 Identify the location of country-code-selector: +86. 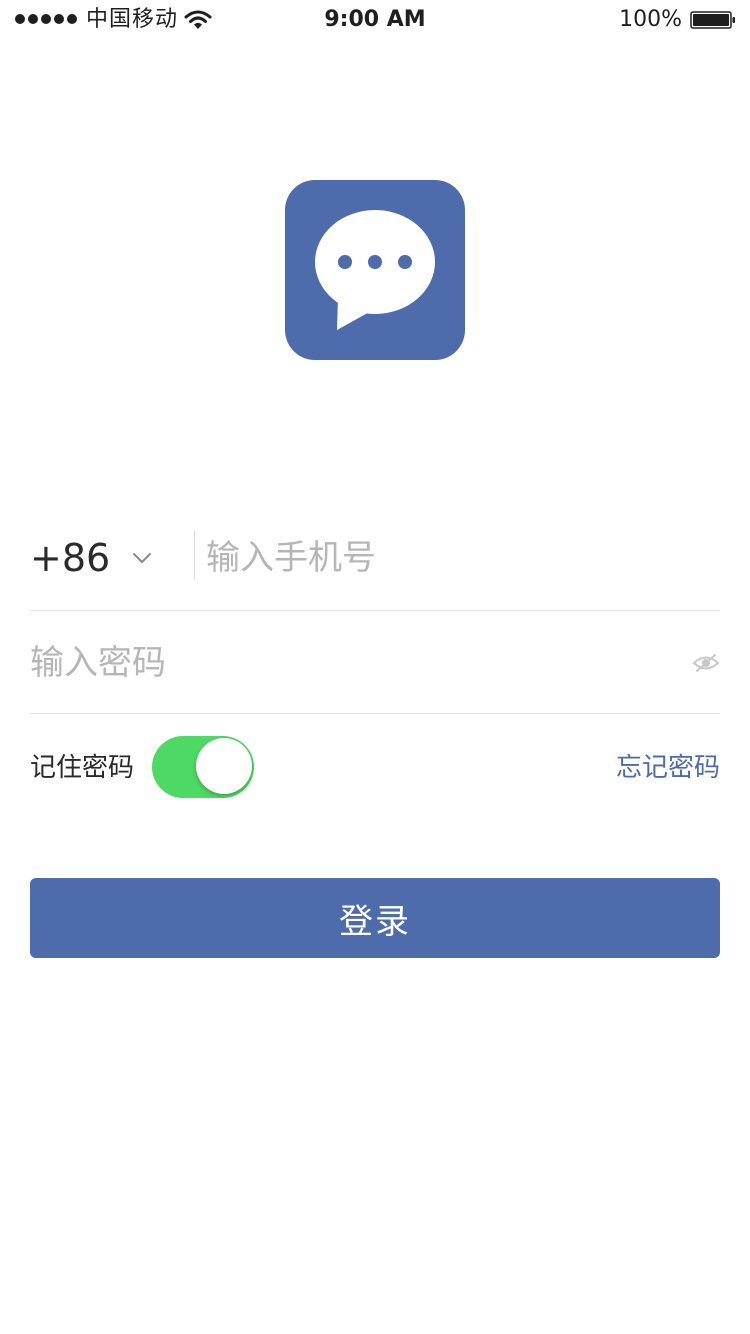
(91, 558).